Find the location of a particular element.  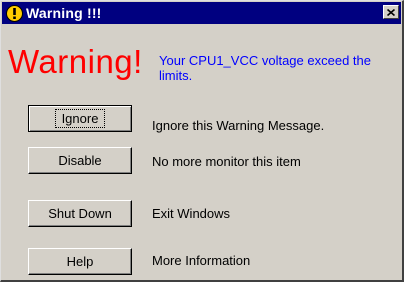

shut-down-button: Shut Down is located at coordinates (80, 213).